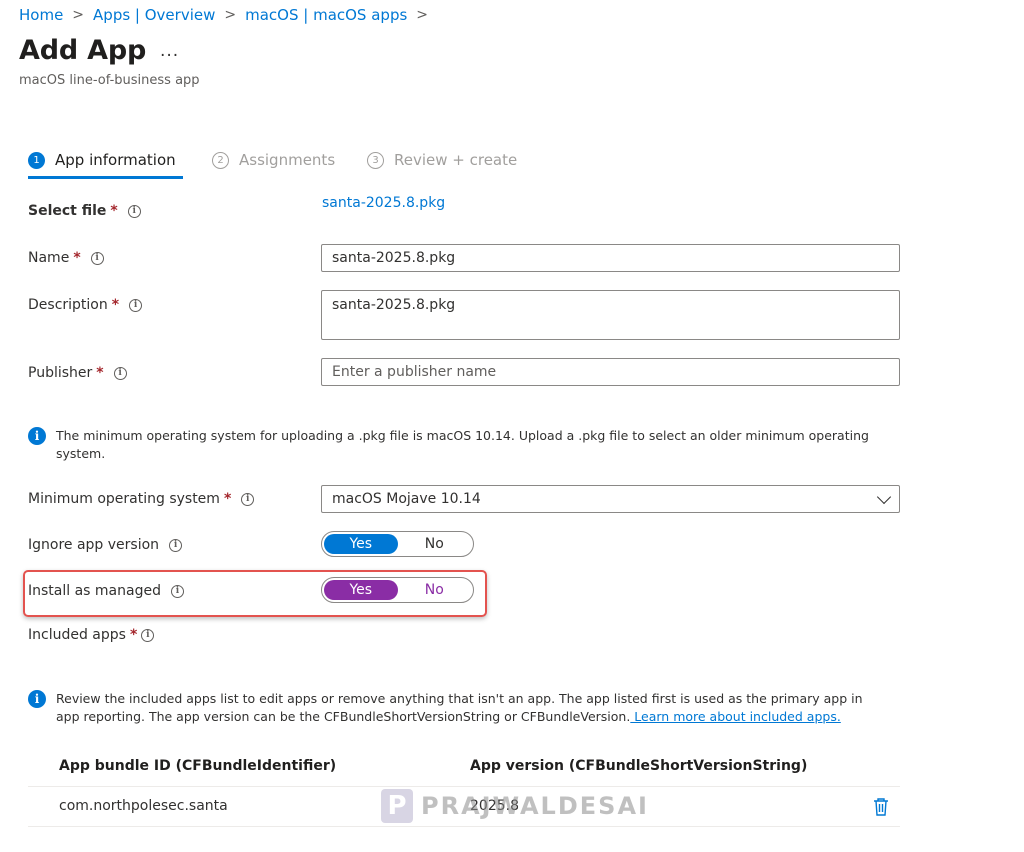  I want to click on column-header-app-version: App version (CFBundleShortVersionString), so click(639, 766).